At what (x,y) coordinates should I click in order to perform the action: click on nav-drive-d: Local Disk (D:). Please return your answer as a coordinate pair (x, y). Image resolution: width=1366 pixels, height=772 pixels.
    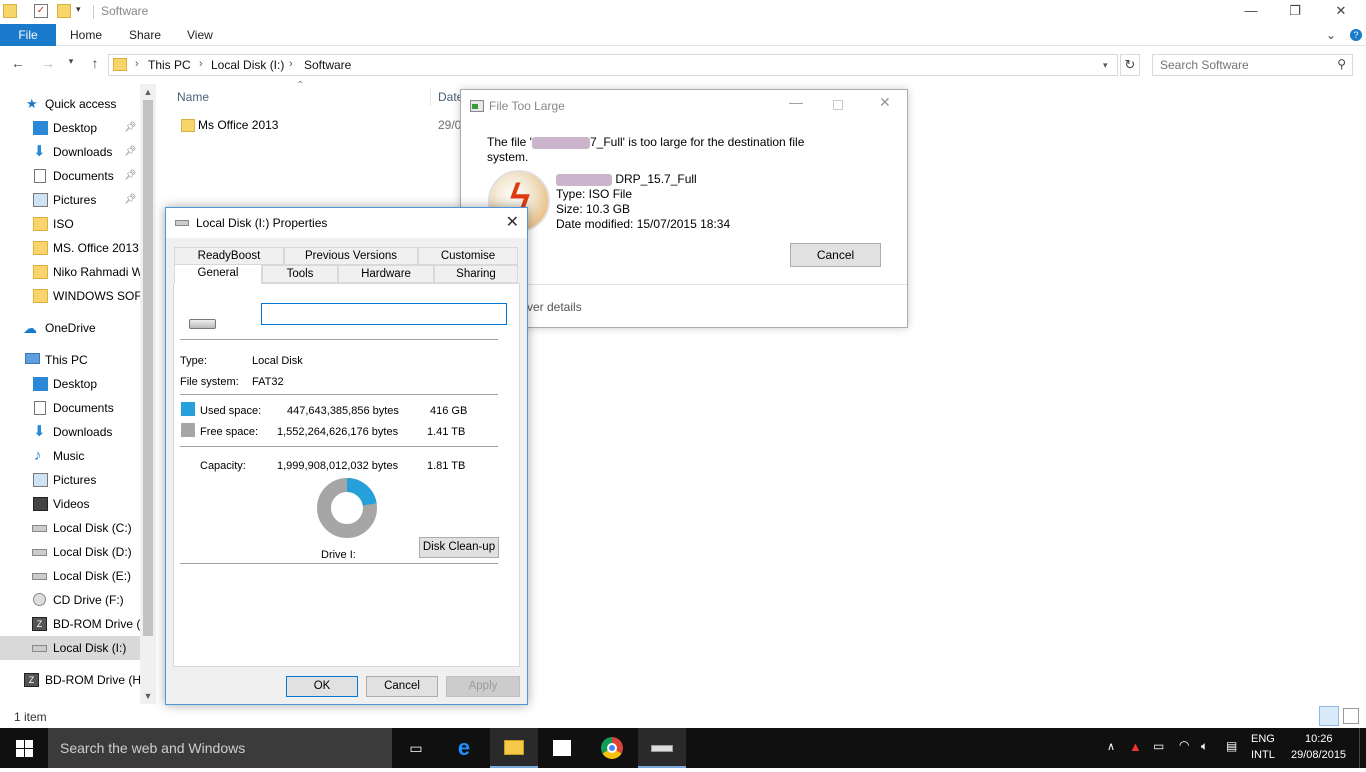
    Looking at the image, I should click on (70, 552).